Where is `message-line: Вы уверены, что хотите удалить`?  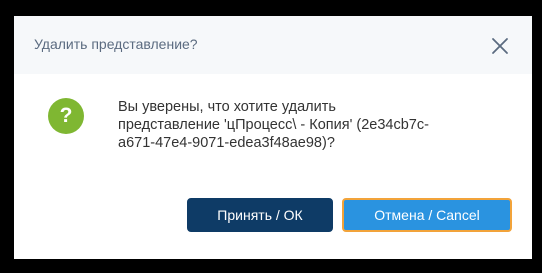 message-line: Вы уверены, что хотите удалить is located at coordinates (227, 107).